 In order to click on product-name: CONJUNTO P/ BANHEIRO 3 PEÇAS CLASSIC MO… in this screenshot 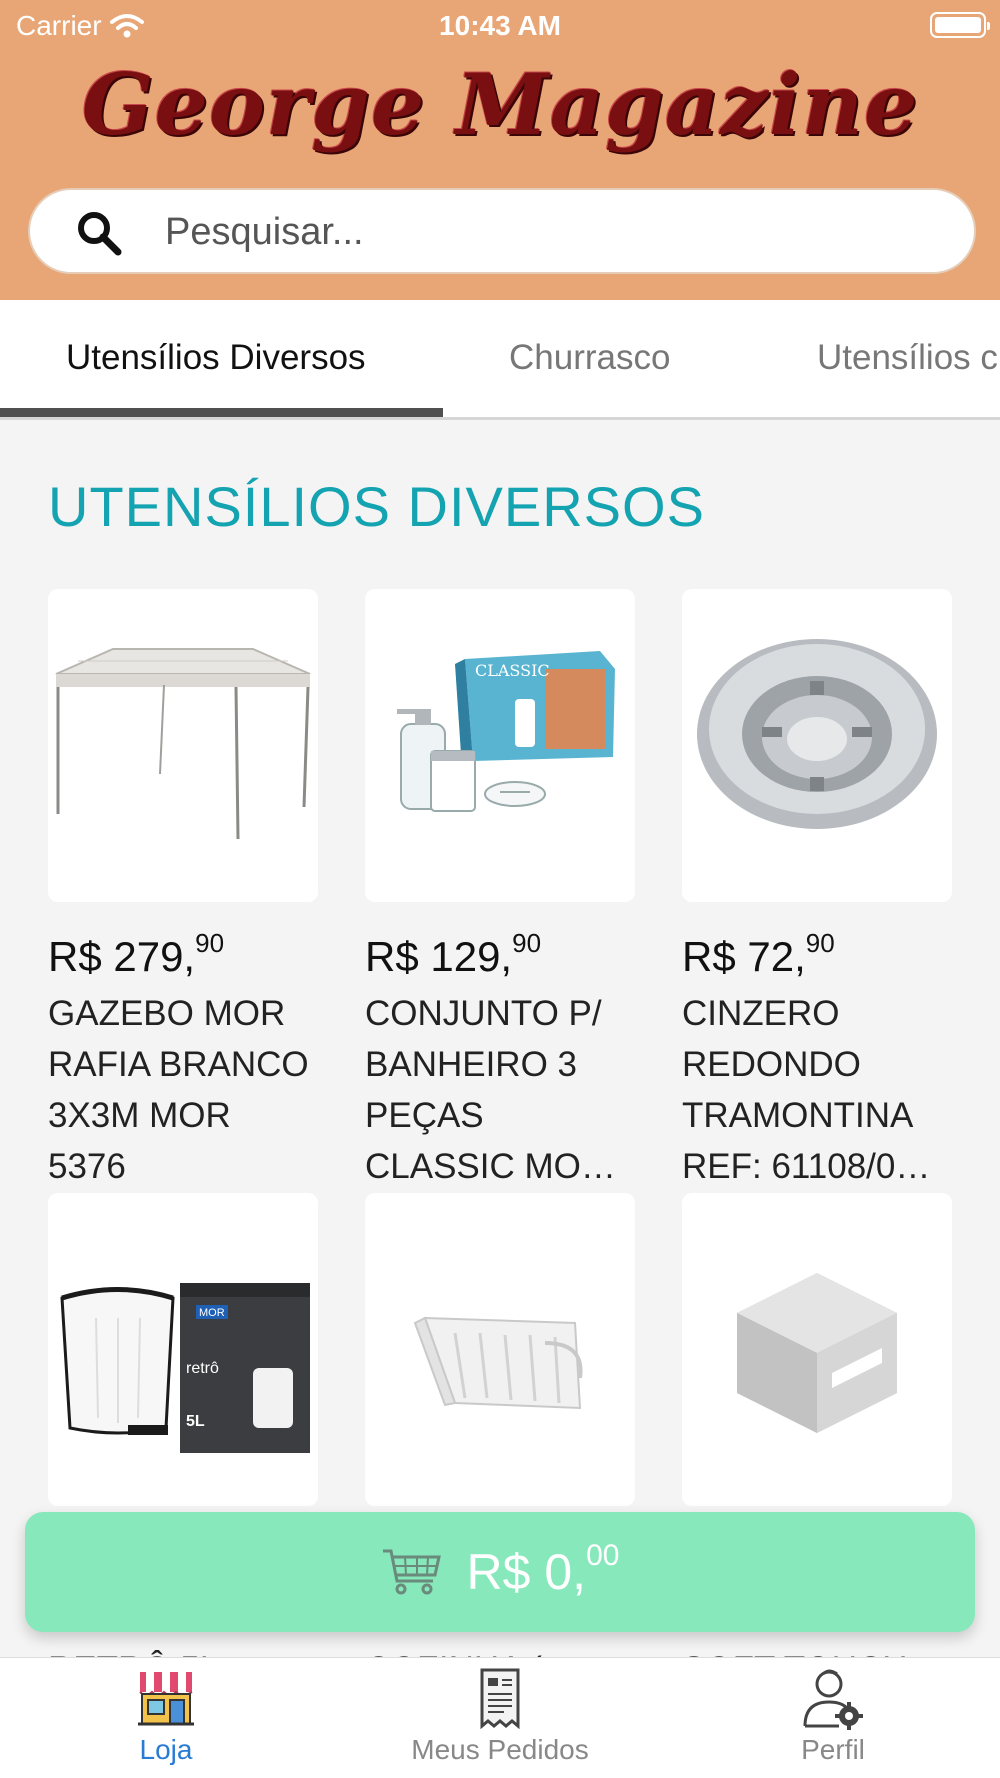, I will do `click(500, 1090)`.